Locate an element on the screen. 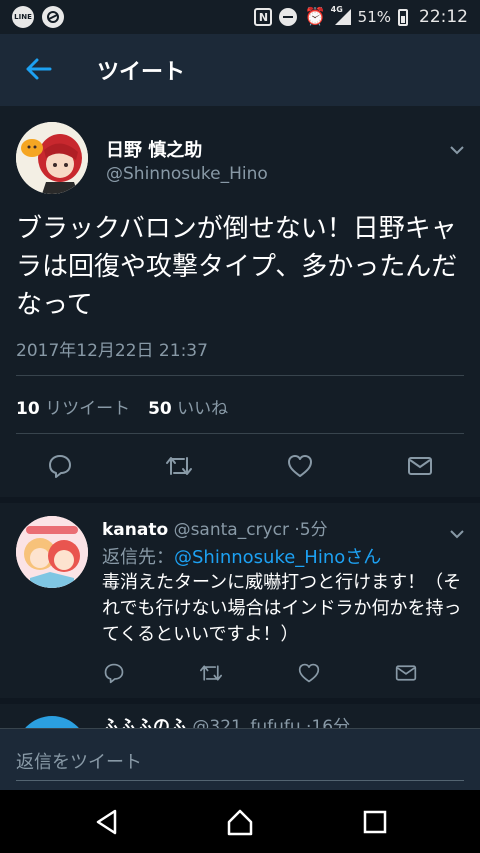 Image resolution: width=480 pixels, height=853 pixels. network-type-label: 4G is located at coordinates (336, 9).